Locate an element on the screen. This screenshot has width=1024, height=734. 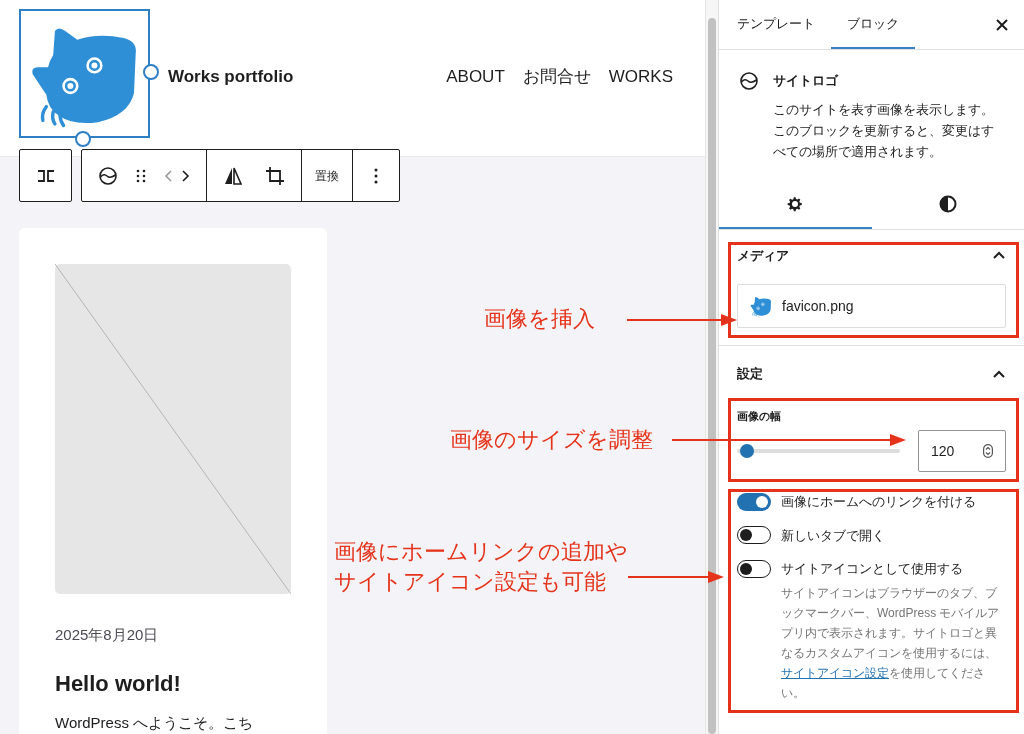
help-text: サイトアイコンはブラウザーのタブ、ブックマークバー、WordPress モバイルアプリ内で表示されます。サイトロゴと異なるカスタムアイコンを使用するには、 サイトアイコン設定を使用してください。 is located at coordinates (891, 643).